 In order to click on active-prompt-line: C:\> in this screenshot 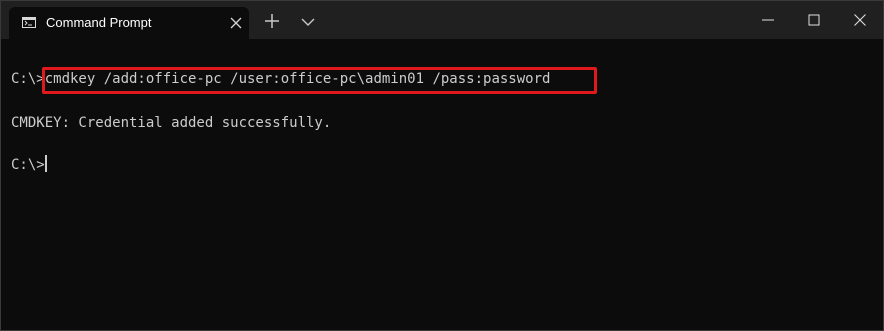, I will do `click(29, 164)`.